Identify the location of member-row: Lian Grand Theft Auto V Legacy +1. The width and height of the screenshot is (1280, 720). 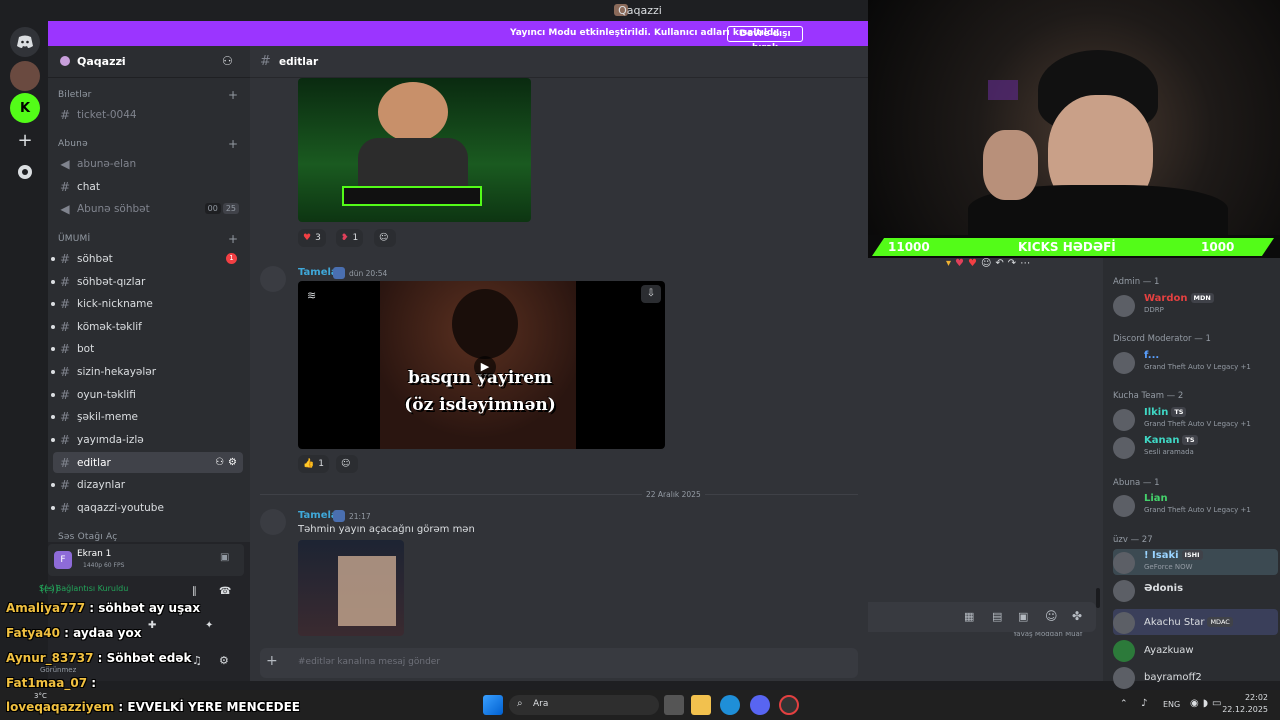
(1195, 505).